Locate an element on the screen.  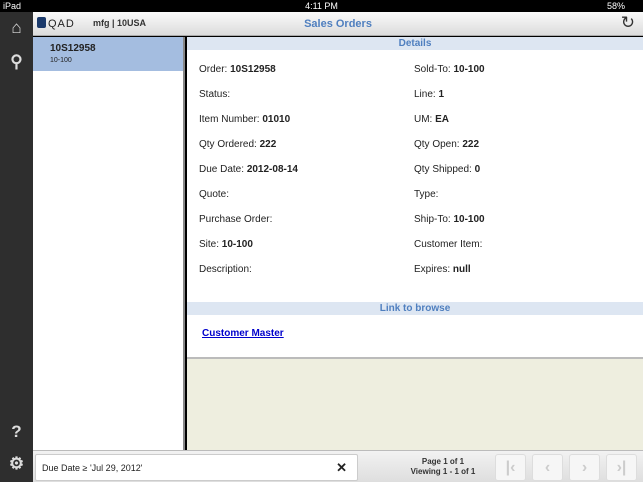
field-value: 2012-08-14 is located at coordinates (272, 169).